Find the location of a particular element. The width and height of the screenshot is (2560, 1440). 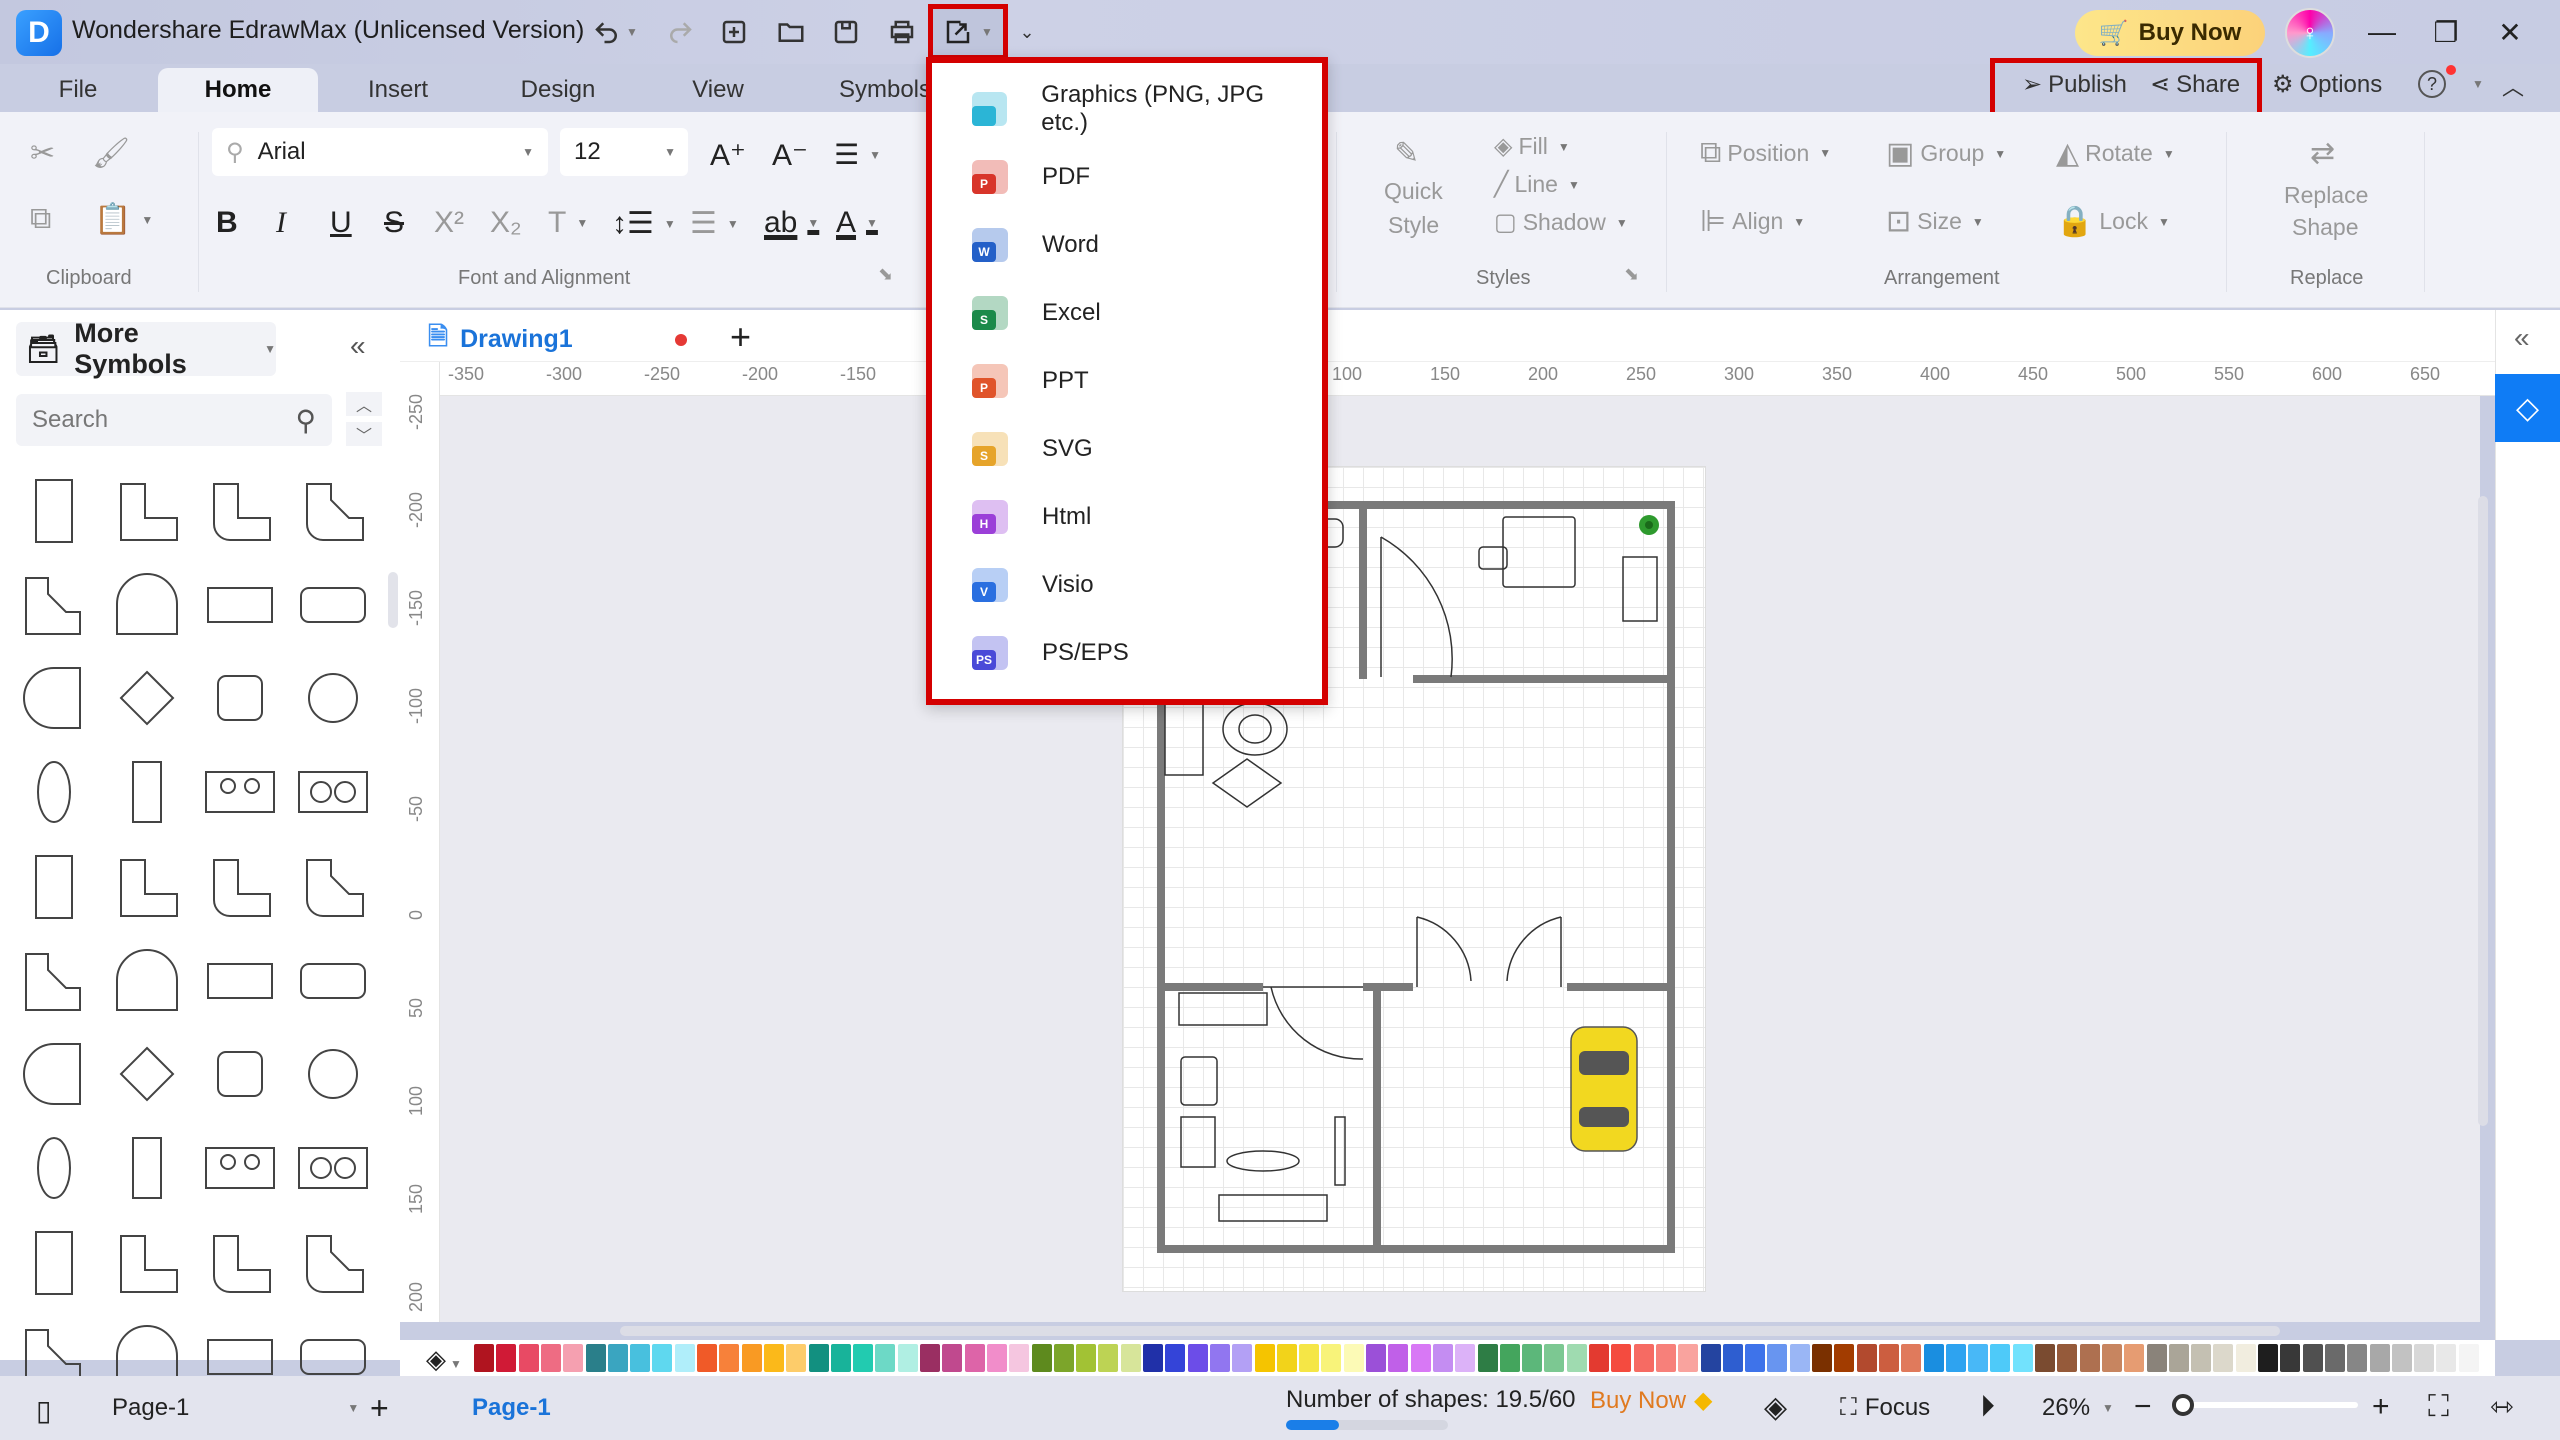

text-align-button: ☰ ▼ is located at coordinates (857, 154).